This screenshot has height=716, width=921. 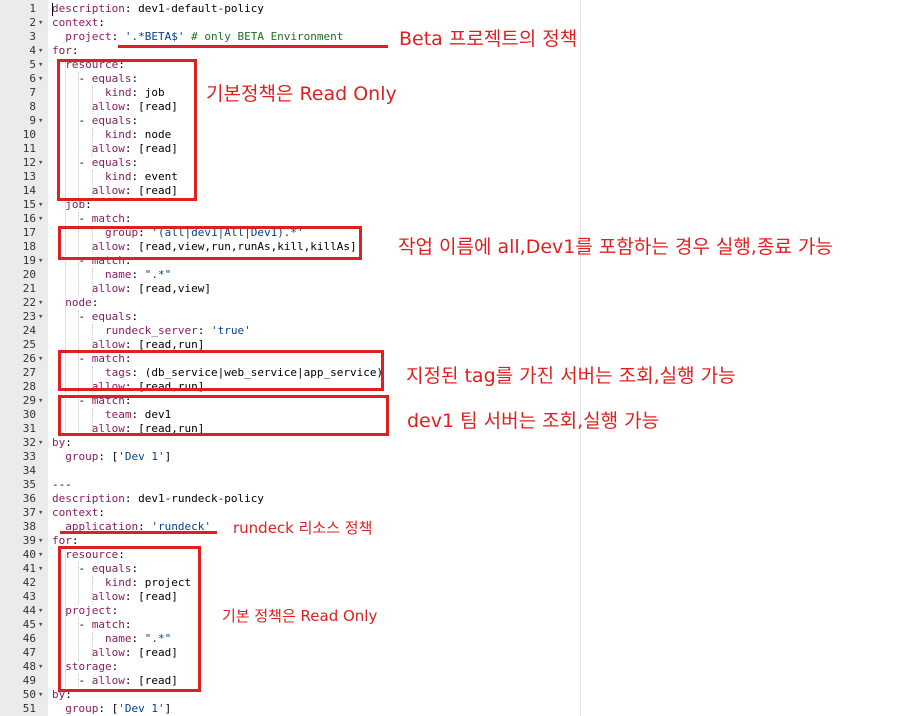 What do you see at coordinates (29, 680) in the screenshot?
I see `line-number: 49` at bounding box center [29, 680].